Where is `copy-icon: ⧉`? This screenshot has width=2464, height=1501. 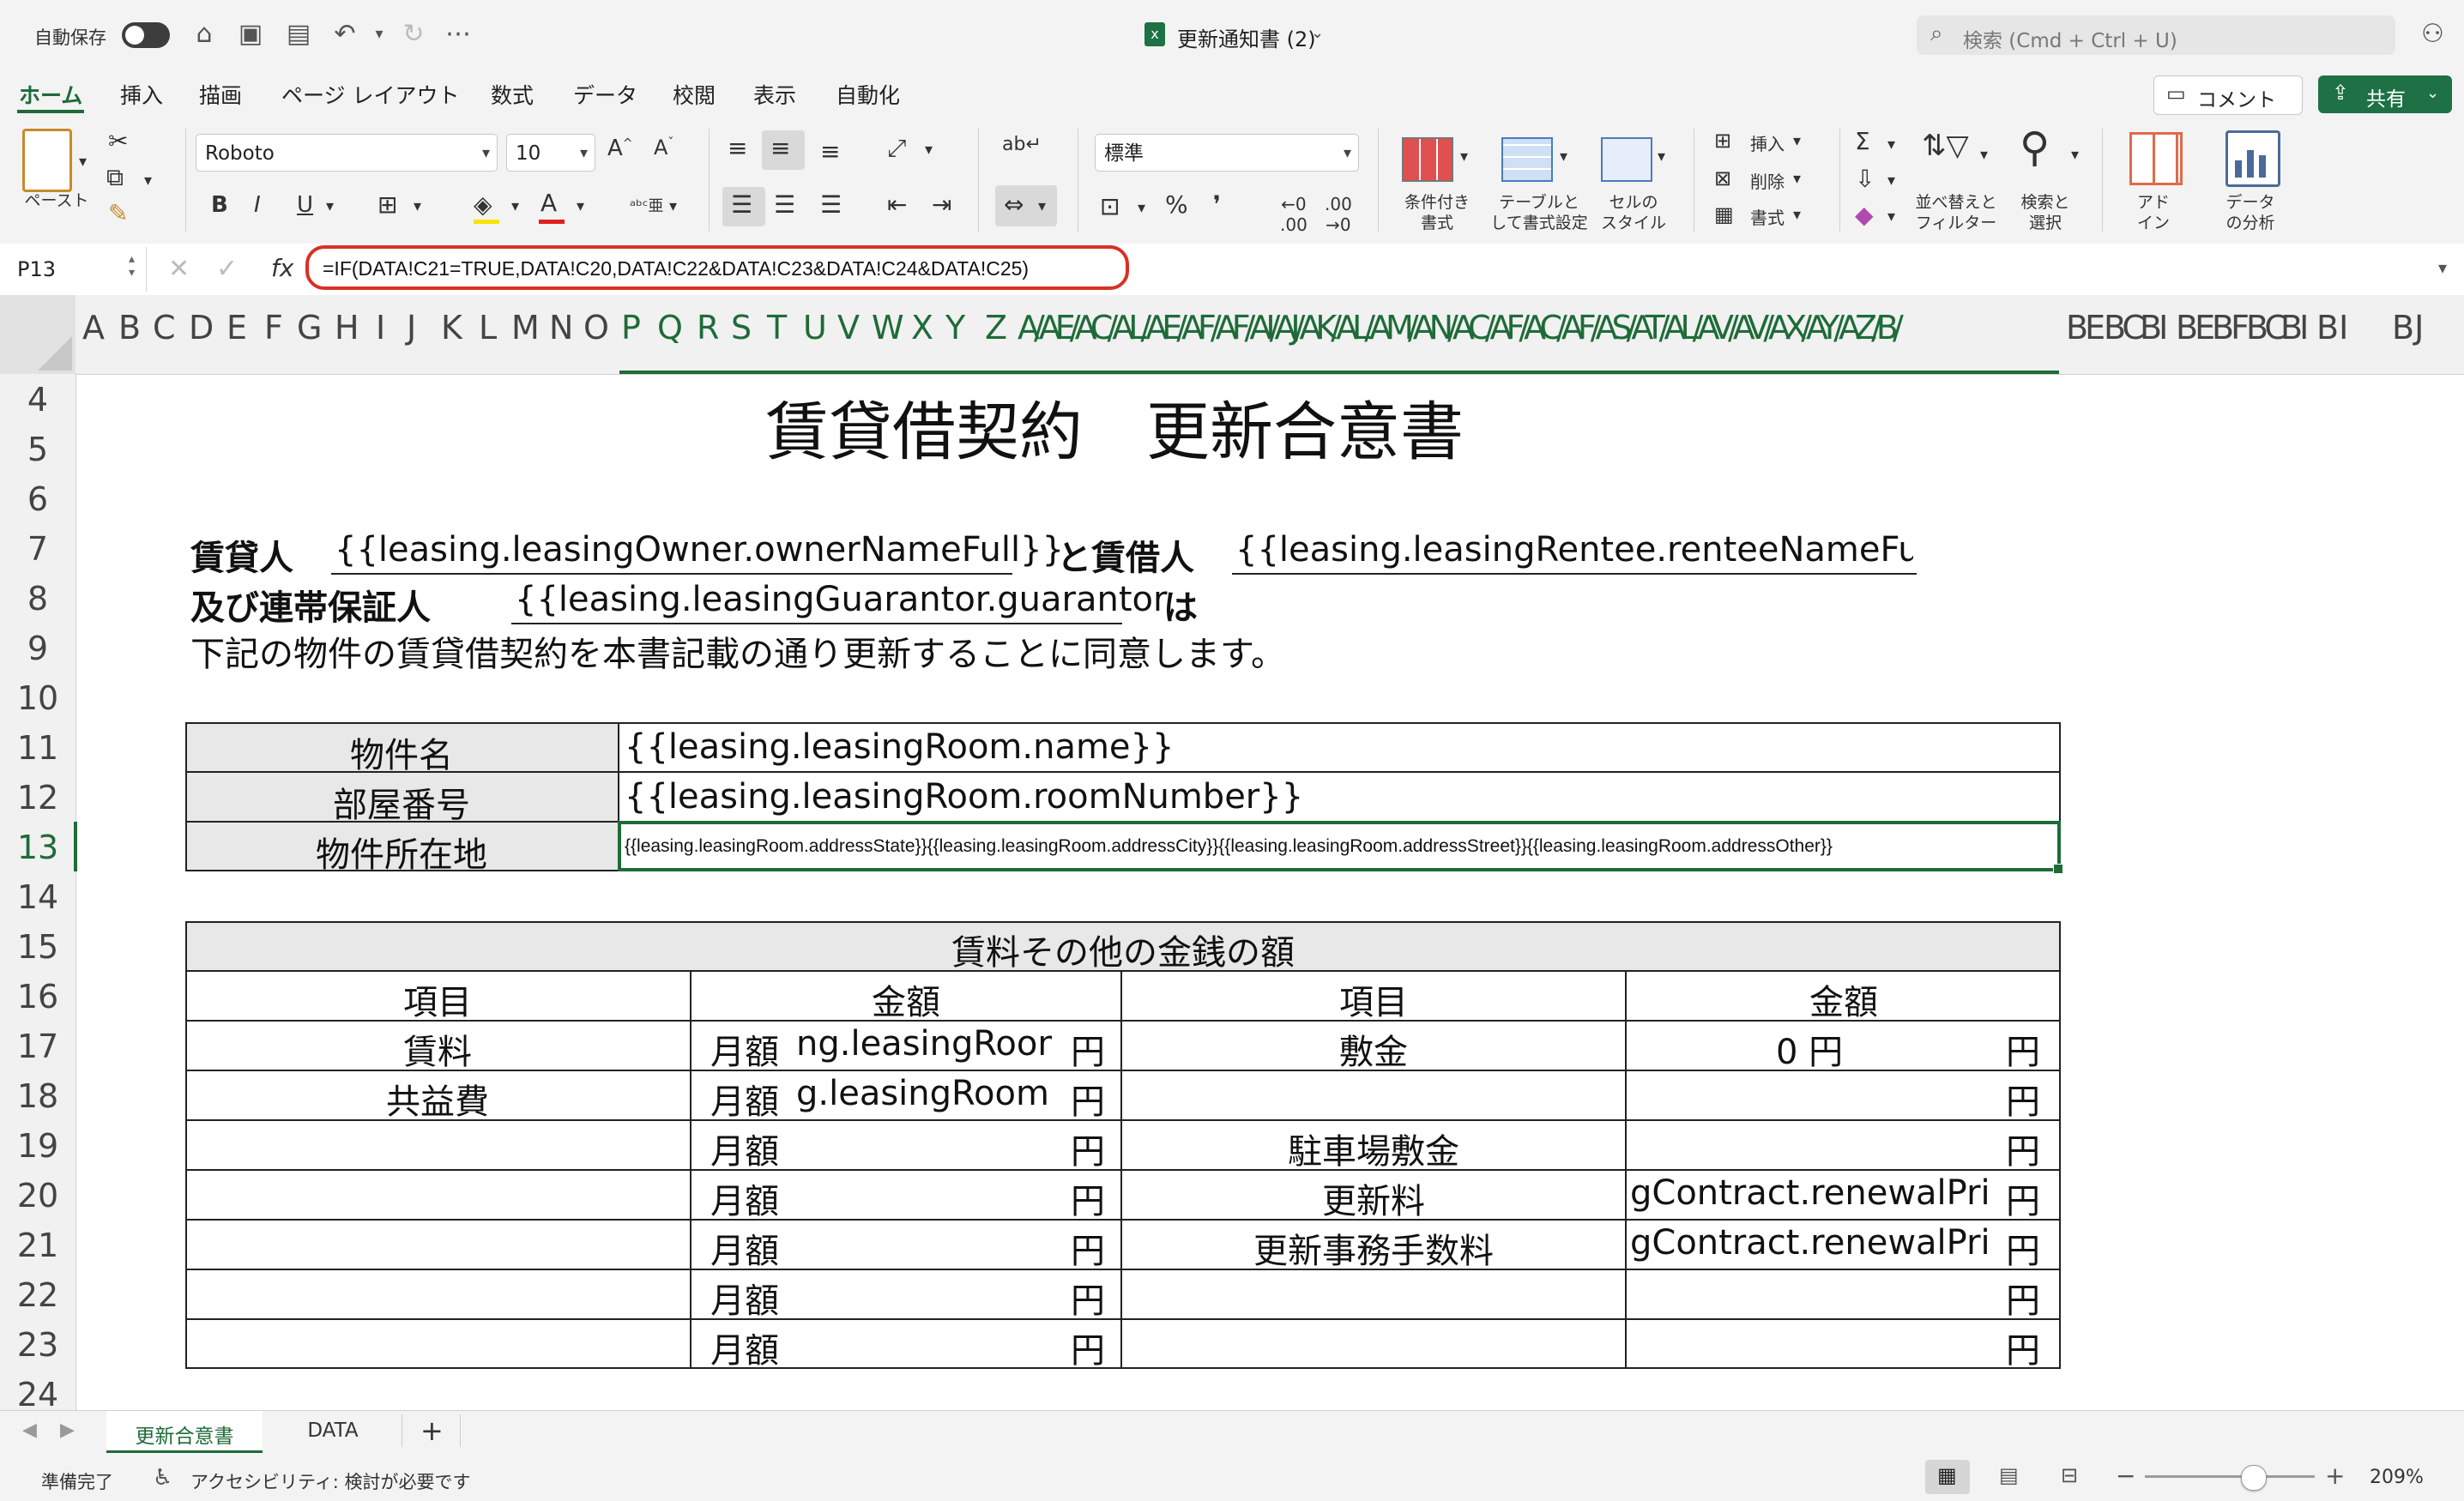
copy-icon: ⧉ is located at coordinates (115, 178).